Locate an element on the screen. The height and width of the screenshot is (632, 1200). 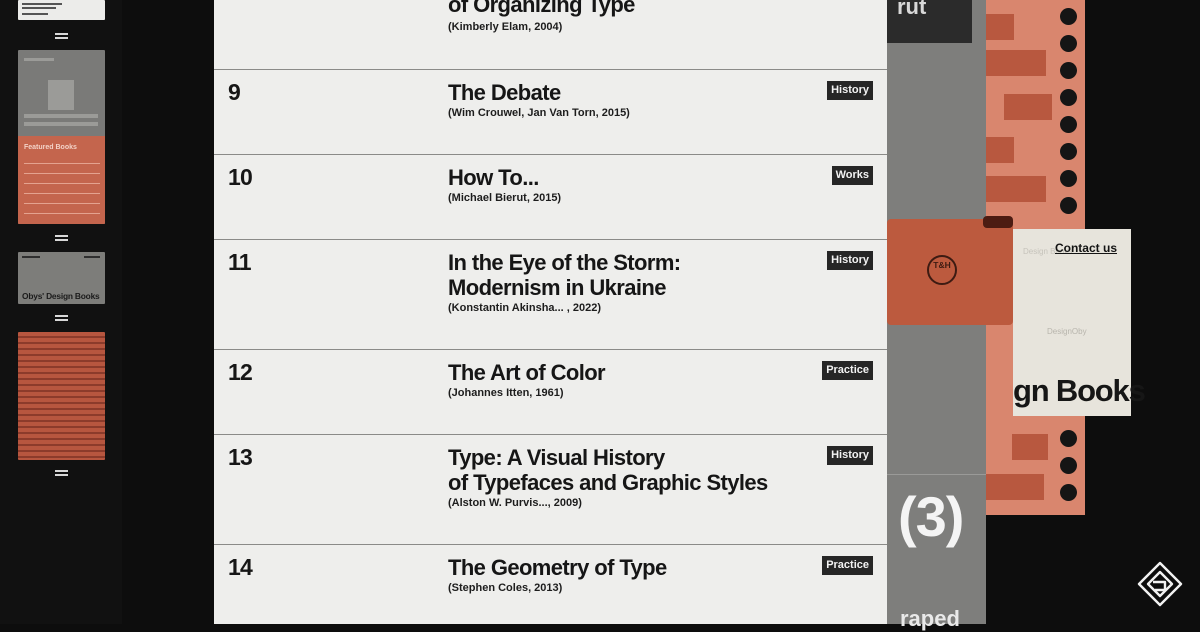
publisher-logo-icon: T&H is located at coordinates (942, 270).